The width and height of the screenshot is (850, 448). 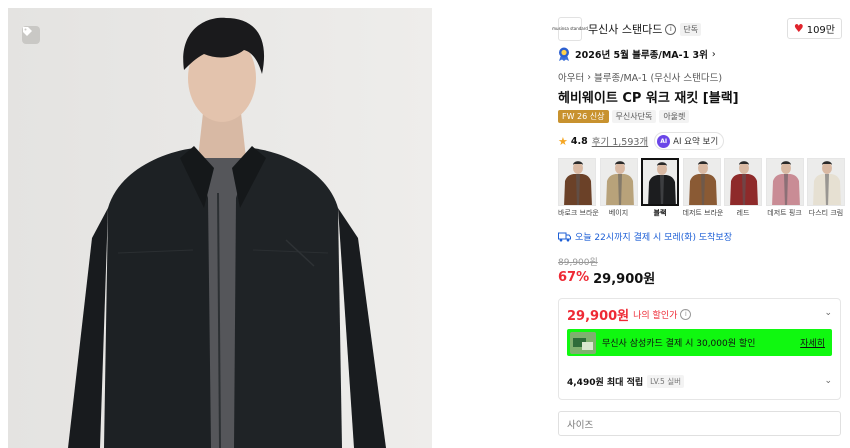 What do you see at coordinates (580, 425) in the screenshot?
I see `size-select-placeholder: 사이즈` at bounding box center [580, 425].